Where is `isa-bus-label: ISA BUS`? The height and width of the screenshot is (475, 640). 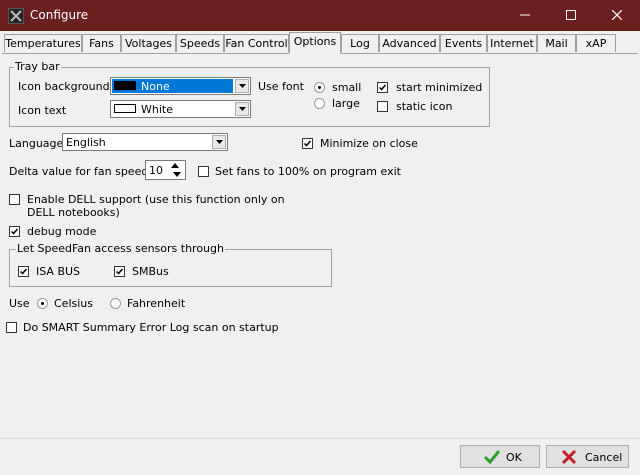 isa-bus-label: ISA BUS is located at coordinates (58, 271).